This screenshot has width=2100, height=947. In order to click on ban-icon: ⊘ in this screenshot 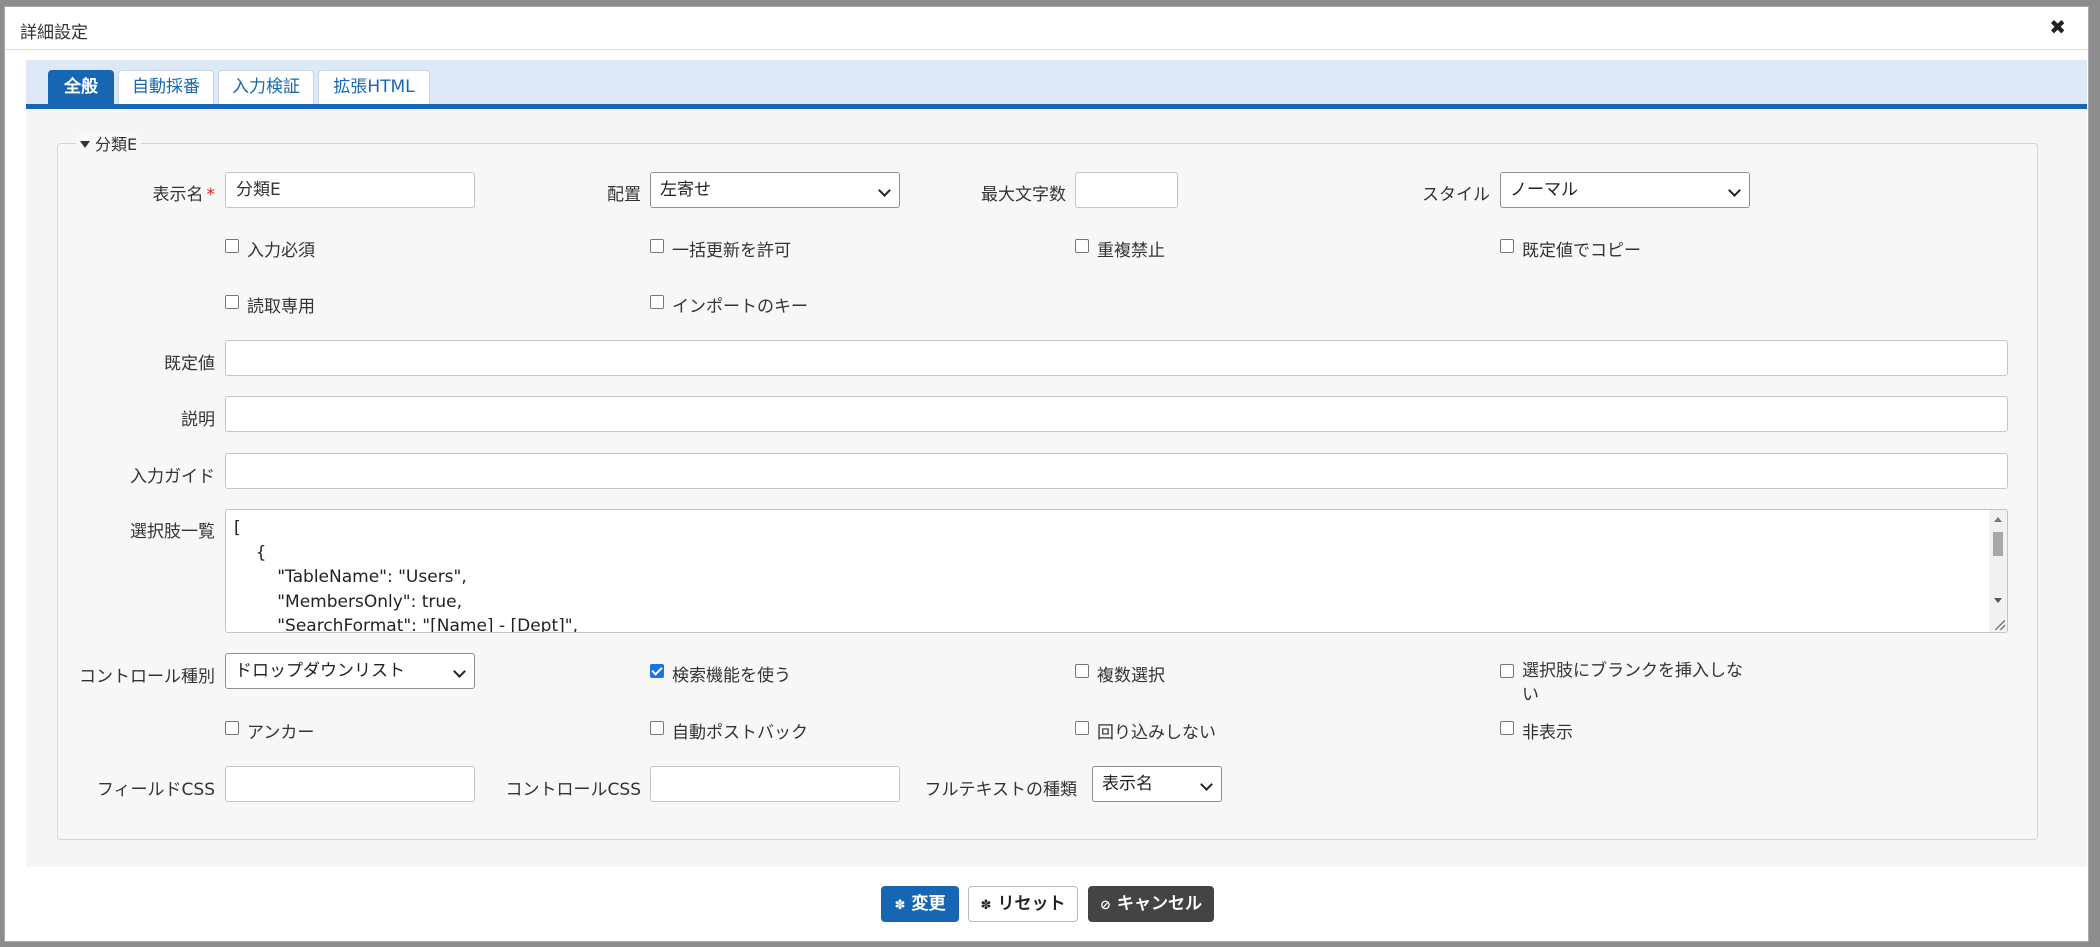, I will do `click(1105, 905)`.